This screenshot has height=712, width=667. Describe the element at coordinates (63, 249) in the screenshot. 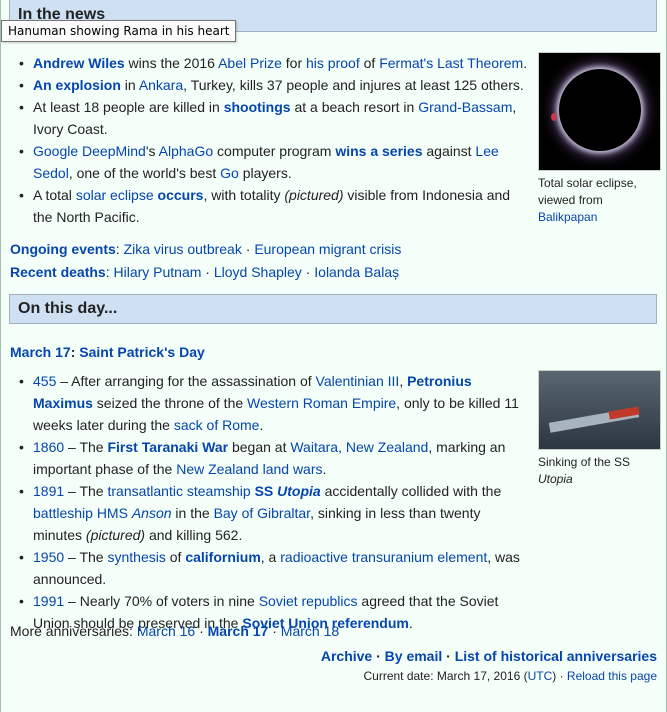

I see `ongoing-events-link: Ongoing events` at that location.